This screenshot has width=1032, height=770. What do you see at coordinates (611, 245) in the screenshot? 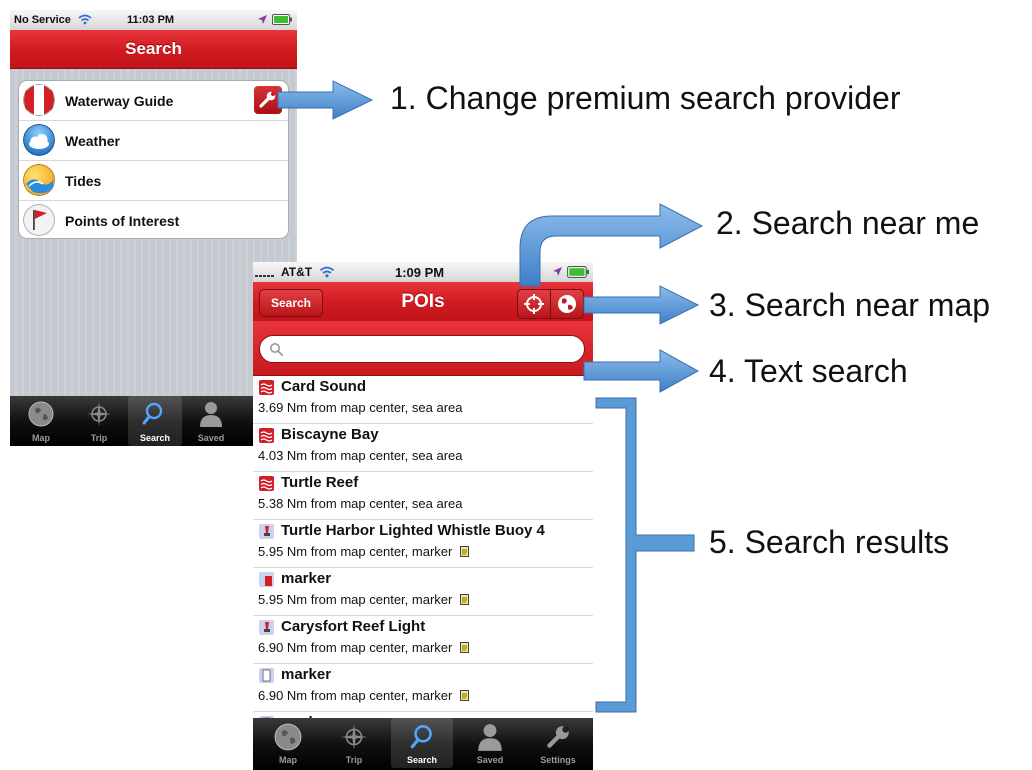
I see `arrow-search-near-me` at bounding box center [611, 245].